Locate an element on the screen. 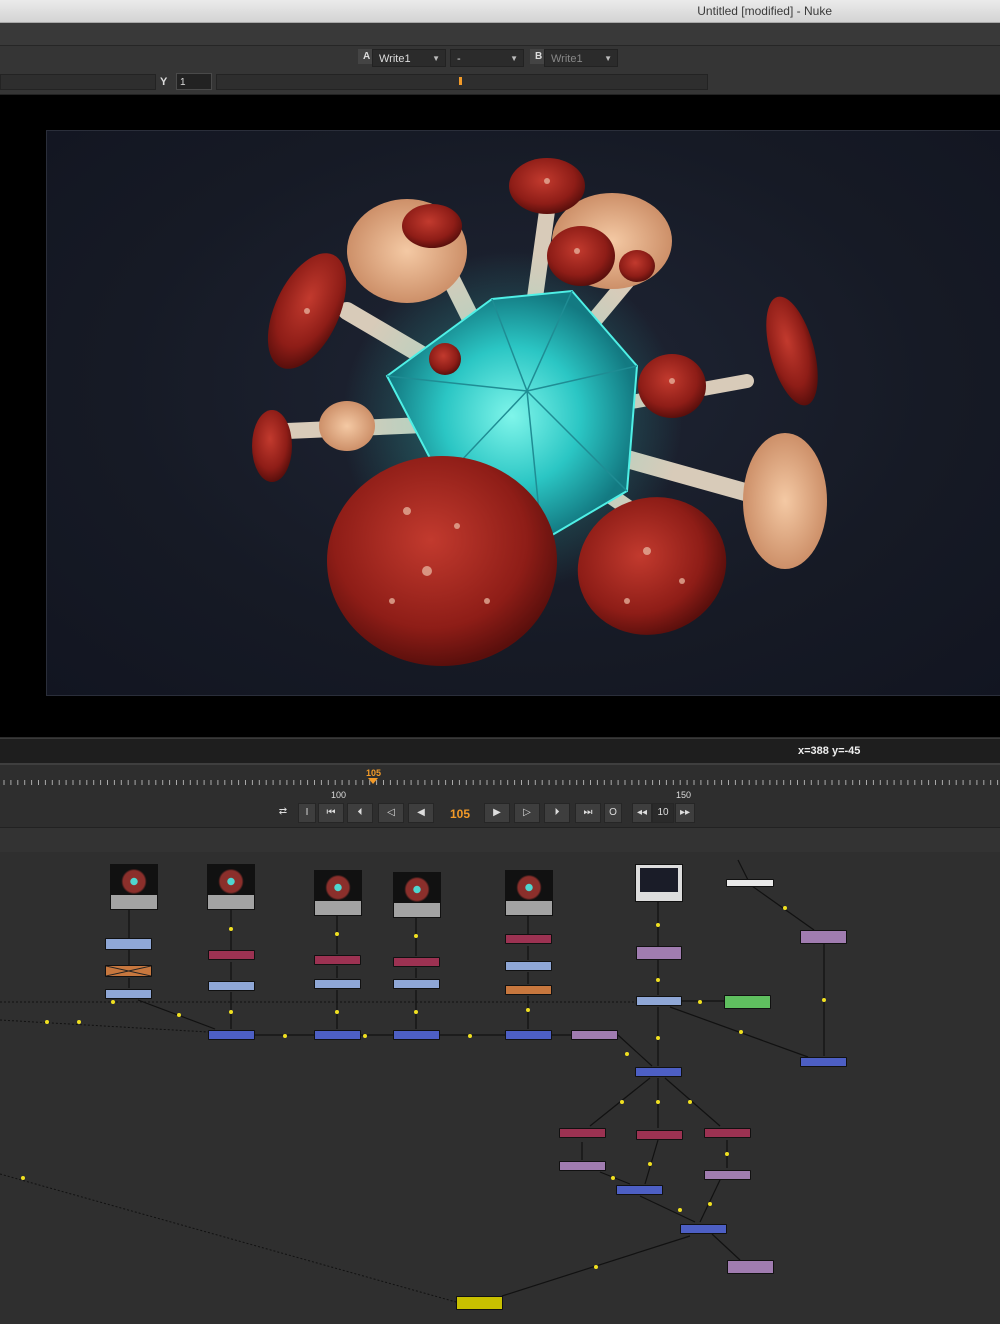 The width and height of the screenshot is (1000, 1324). viewer-info-bar: x=388 y=-45 is located at coordinates (500, 750).